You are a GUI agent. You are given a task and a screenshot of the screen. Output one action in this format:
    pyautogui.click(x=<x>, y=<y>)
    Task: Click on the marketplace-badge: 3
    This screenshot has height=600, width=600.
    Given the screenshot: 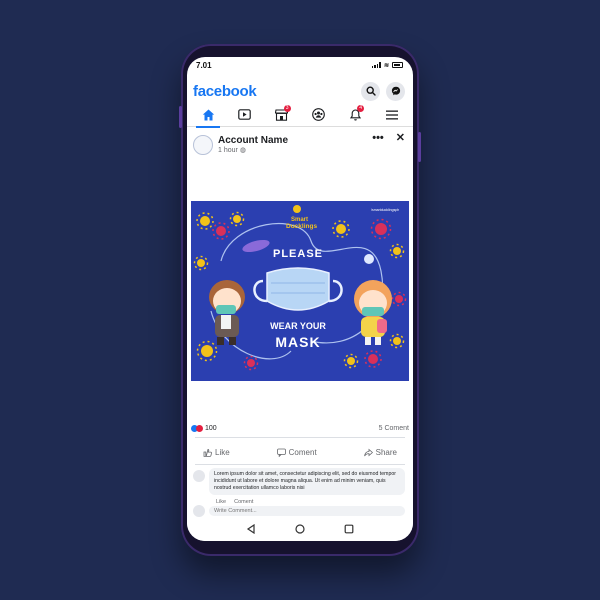 What is the action you would take?
    pyautogui.click(x=287, y=108)
    